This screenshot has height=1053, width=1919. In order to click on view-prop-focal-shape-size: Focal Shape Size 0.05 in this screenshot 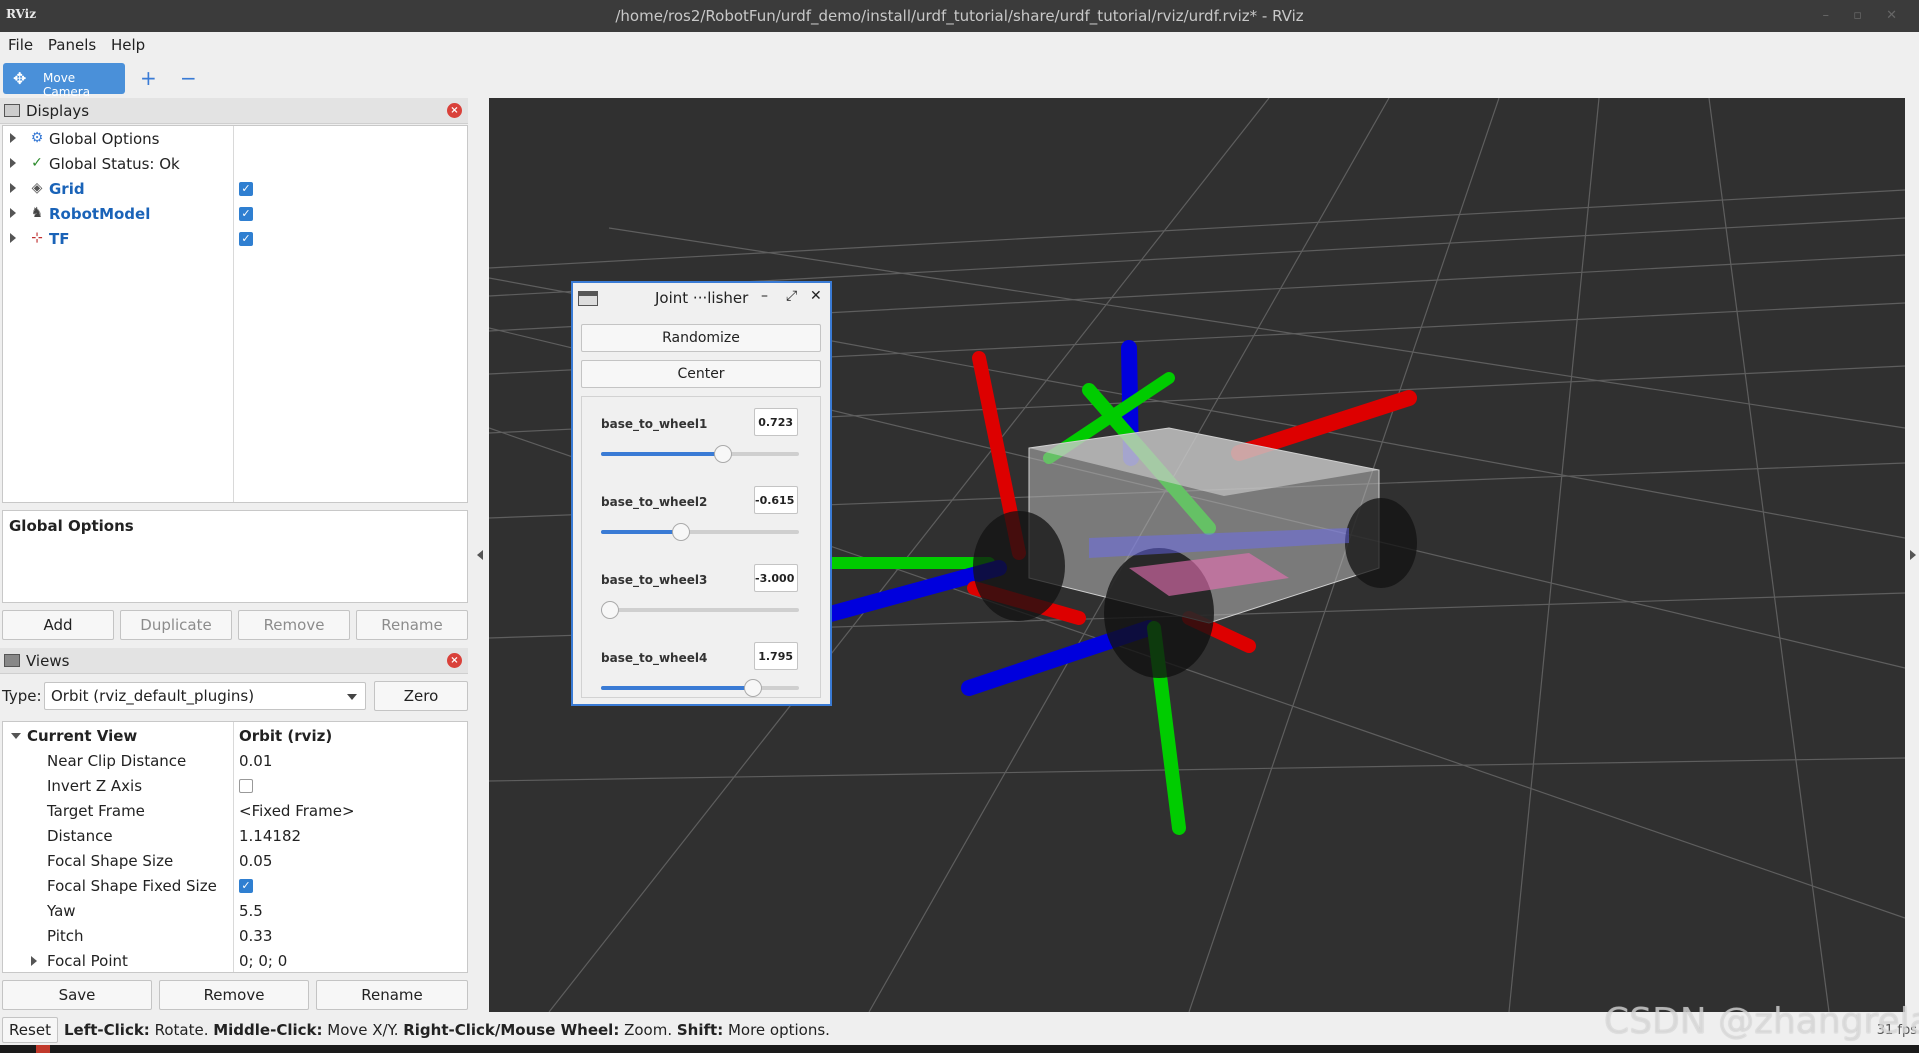, I will do `click(235, 861)`.